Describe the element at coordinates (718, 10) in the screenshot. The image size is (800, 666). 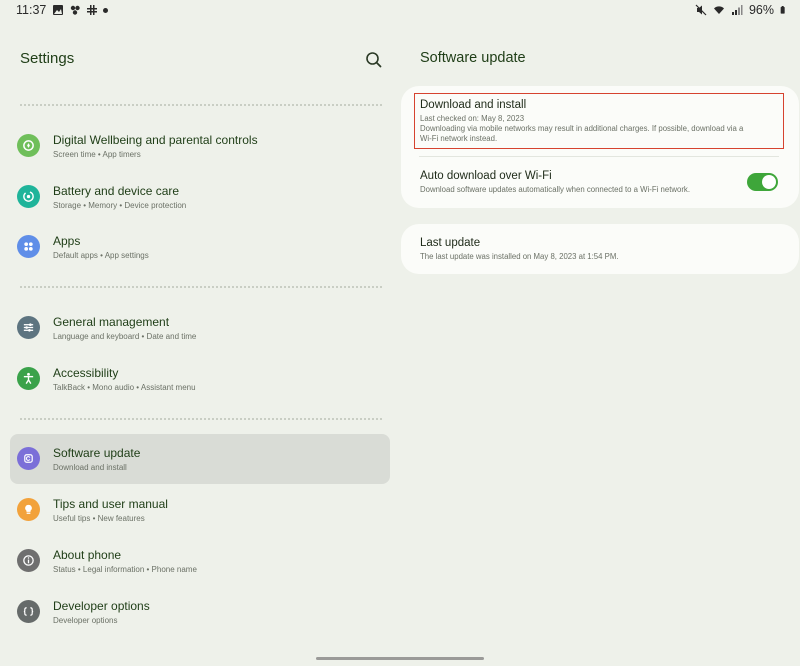
I see `wifi-icon` at that location.